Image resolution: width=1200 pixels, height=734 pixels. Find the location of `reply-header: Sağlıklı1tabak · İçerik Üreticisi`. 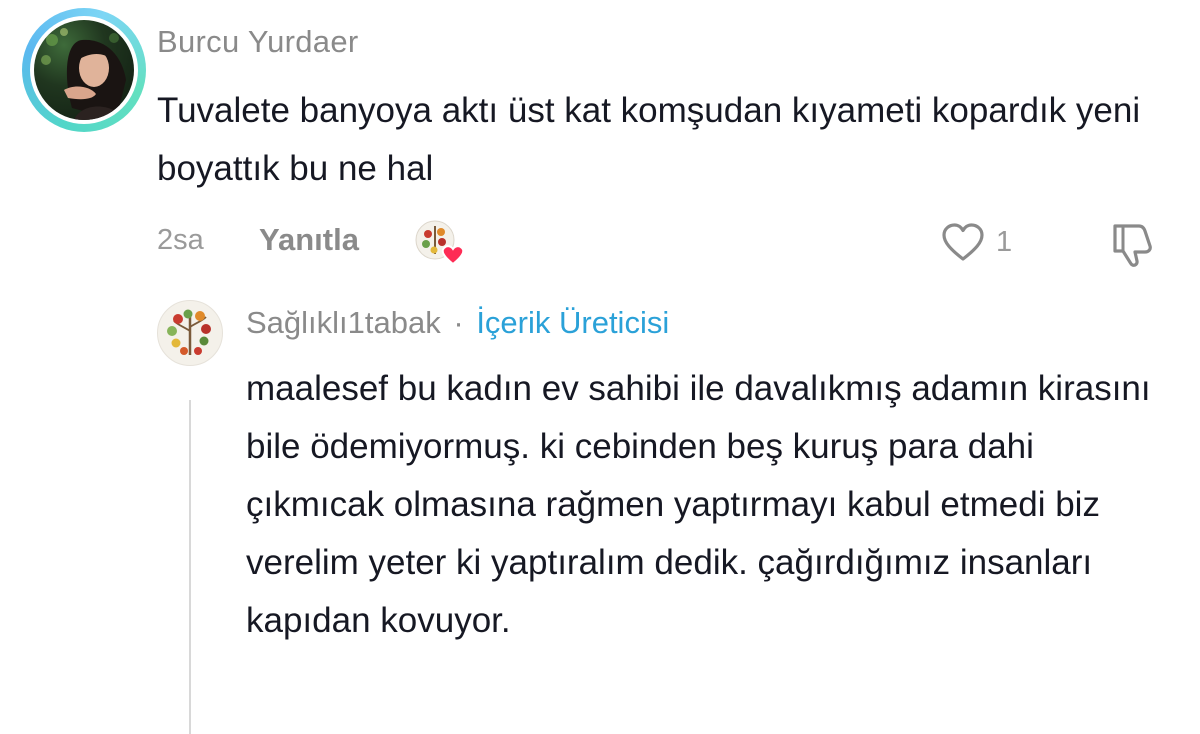

reply-header: Sağlıklı1tabak · İçerik Üreticisi is located at coordinates (457, 323).